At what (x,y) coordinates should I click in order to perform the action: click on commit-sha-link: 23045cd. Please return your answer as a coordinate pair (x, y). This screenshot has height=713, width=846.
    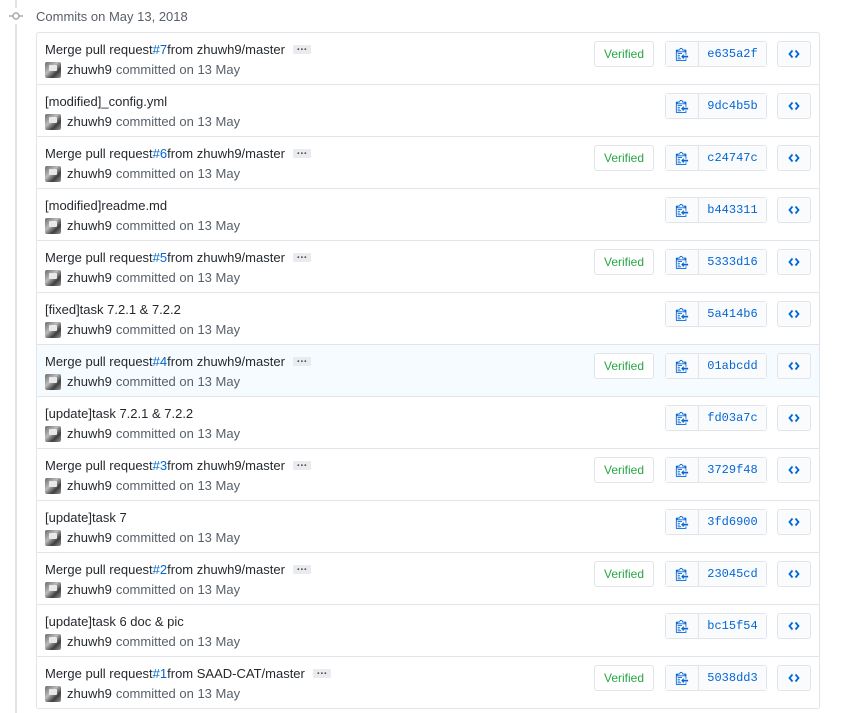
    Looking at the image, I should click on (732, 574).